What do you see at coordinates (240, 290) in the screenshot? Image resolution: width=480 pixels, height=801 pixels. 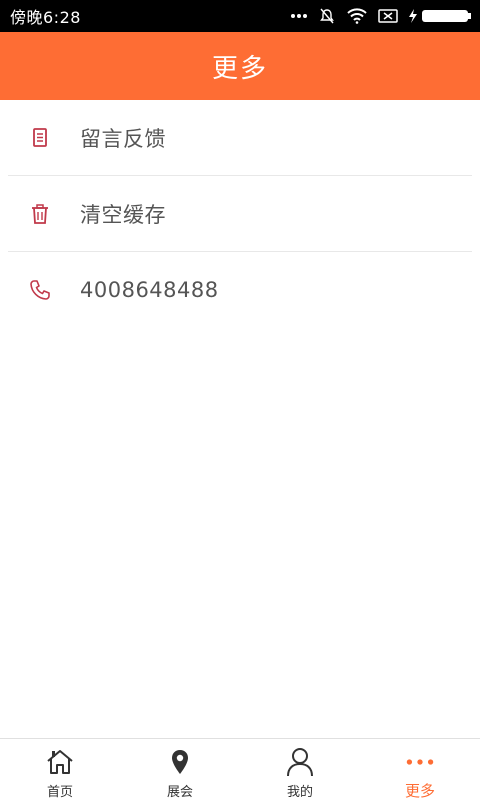 I see `menu-item-phone: 4008648488` at bounding box center [240, 290].